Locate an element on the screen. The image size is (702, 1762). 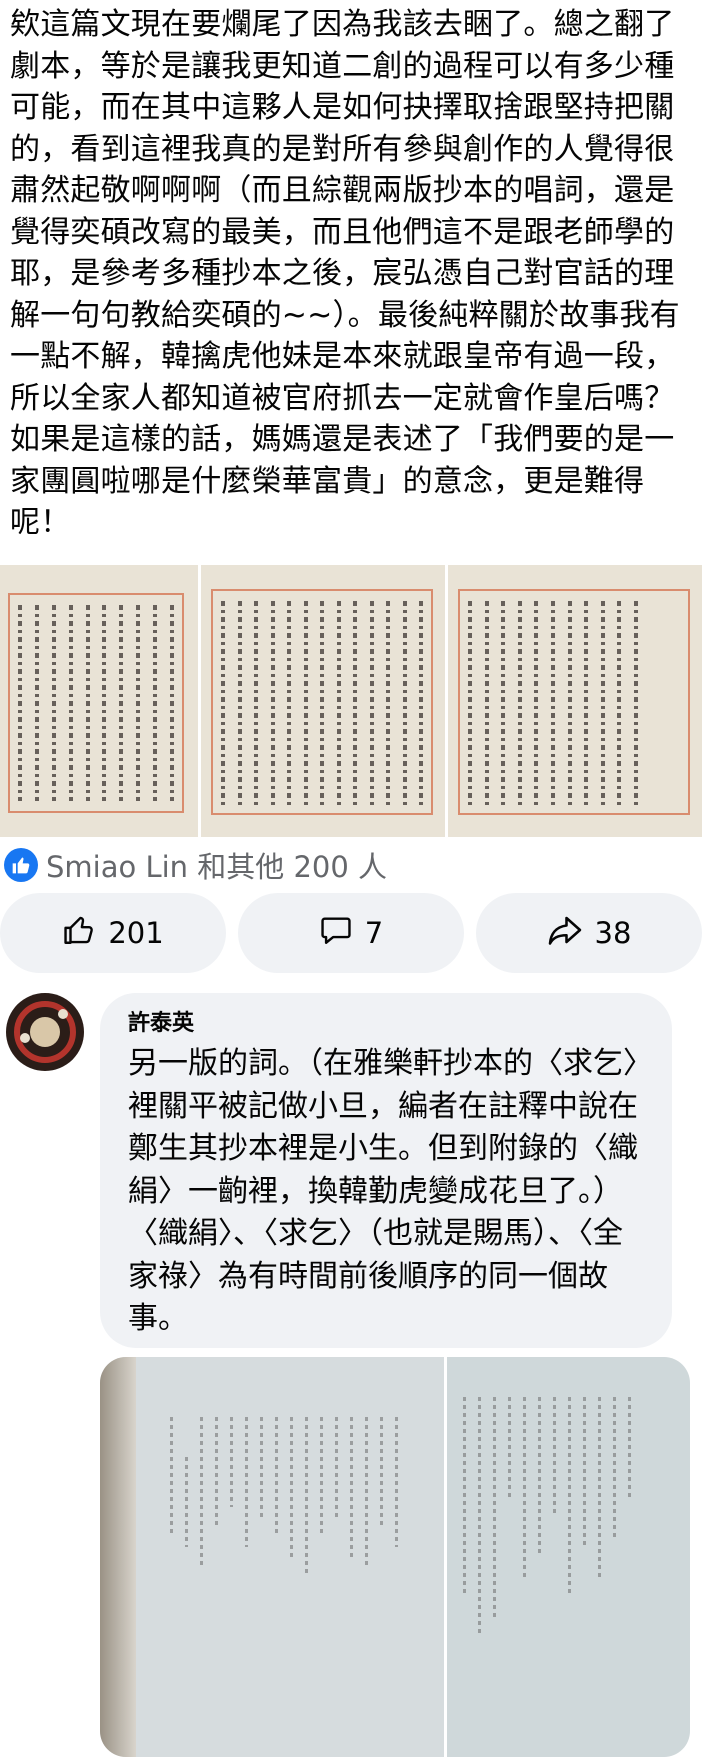
commenter-avatar is located at coordinates (45, 1032).